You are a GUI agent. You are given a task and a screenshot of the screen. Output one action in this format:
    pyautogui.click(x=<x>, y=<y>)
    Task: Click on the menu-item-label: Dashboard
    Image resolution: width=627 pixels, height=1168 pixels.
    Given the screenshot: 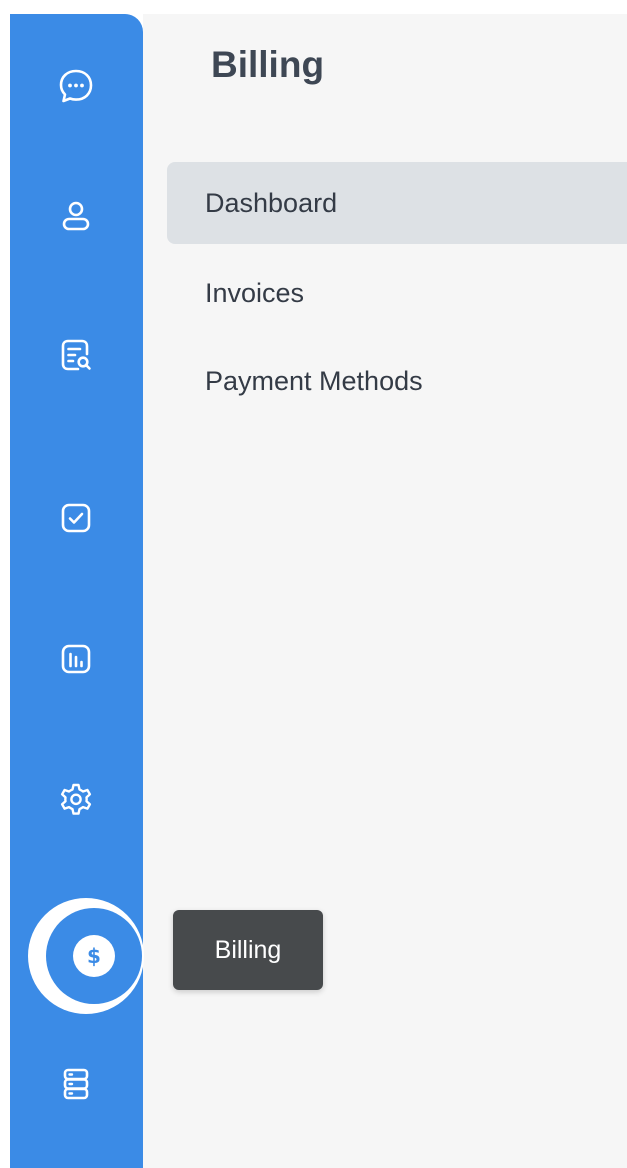 What is the action you would take?
    pyautogui.click(x=271, y=202)
    